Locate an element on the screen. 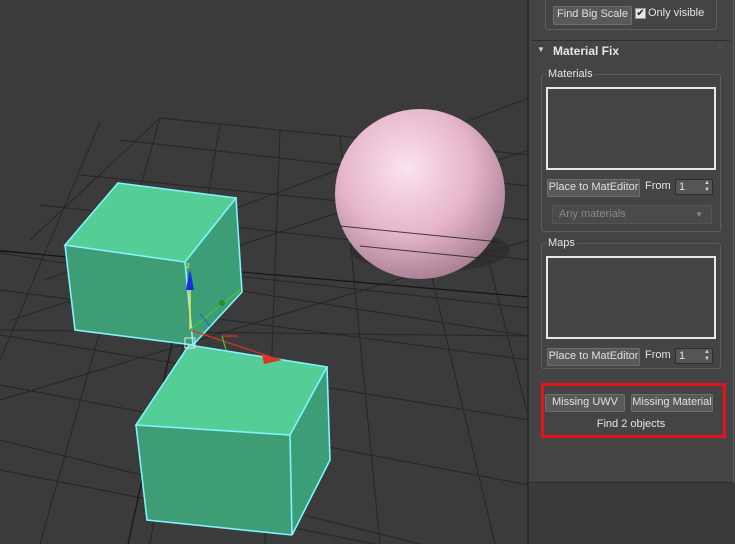  maps-from-label: From is located at coordinates (658, 355).